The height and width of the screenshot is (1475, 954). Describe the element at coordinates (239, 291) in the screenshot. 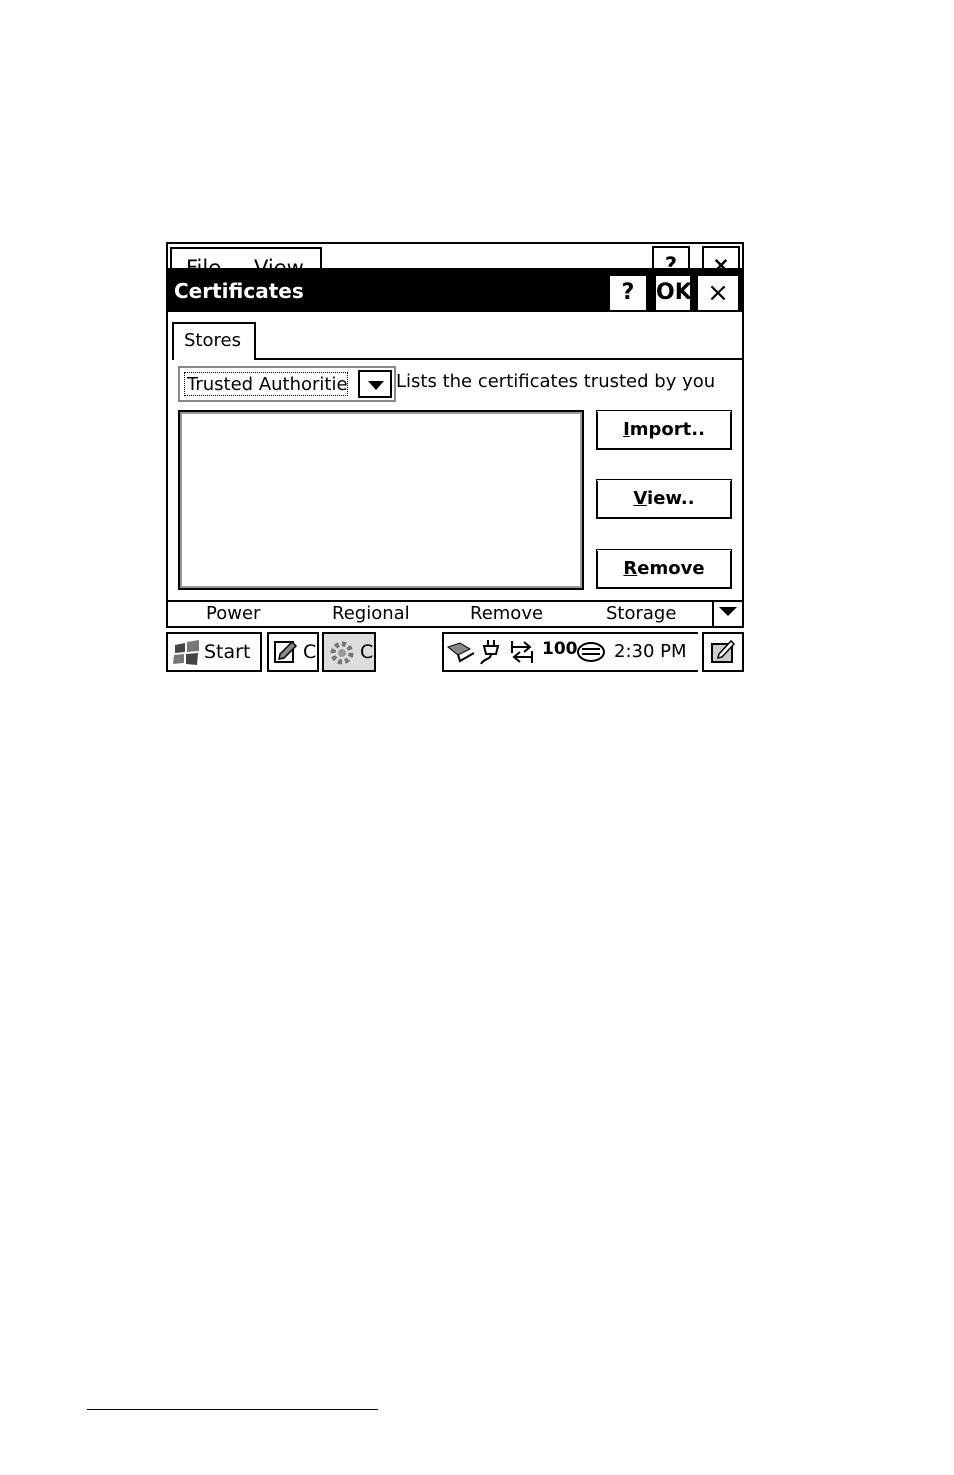

I see `dialog-title: Certificates` at that location.